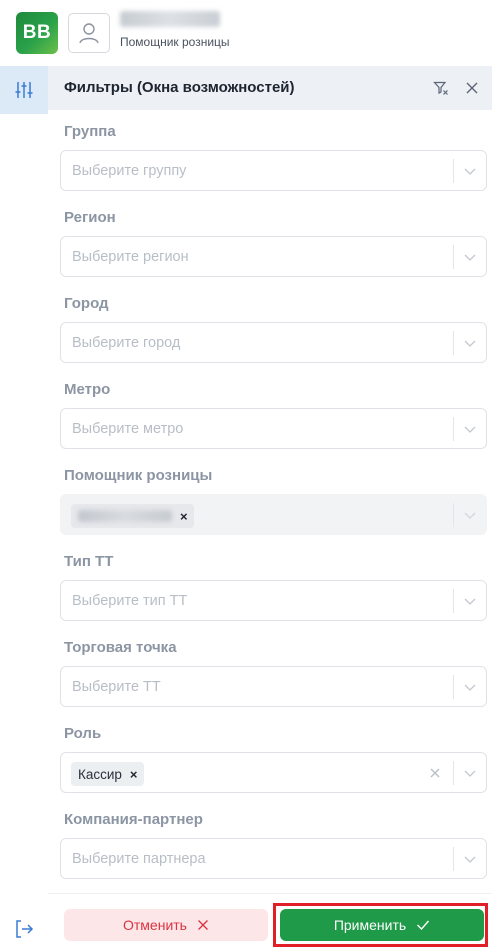  I want to click on selected-user-tag: ×, so click(132, 516).